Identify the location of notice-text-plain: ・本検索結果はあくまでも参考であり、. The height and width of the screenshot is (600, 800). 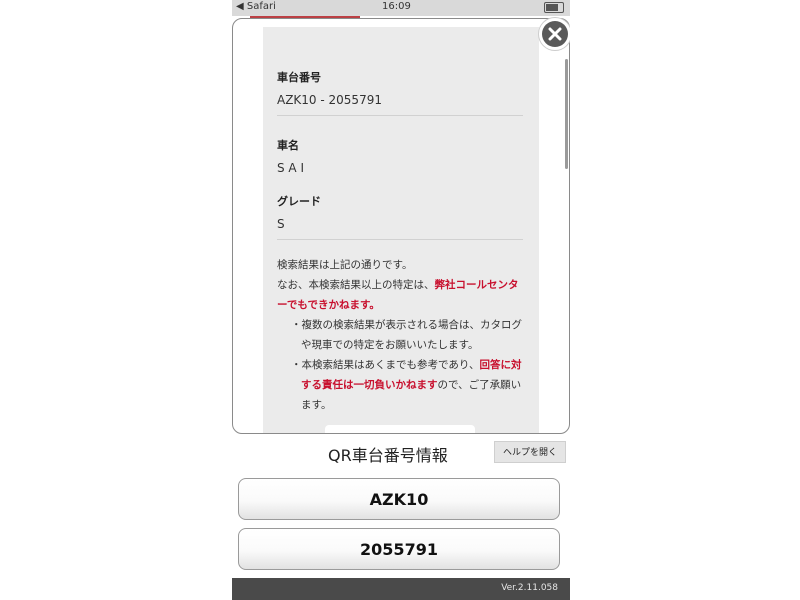
(385, 365).